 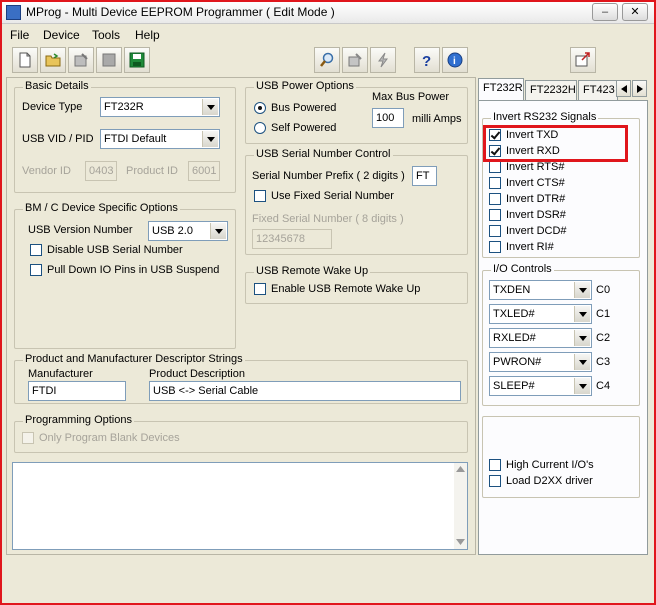 I want to click on serial-prefix-field: FT, so click(x=424, y=176).